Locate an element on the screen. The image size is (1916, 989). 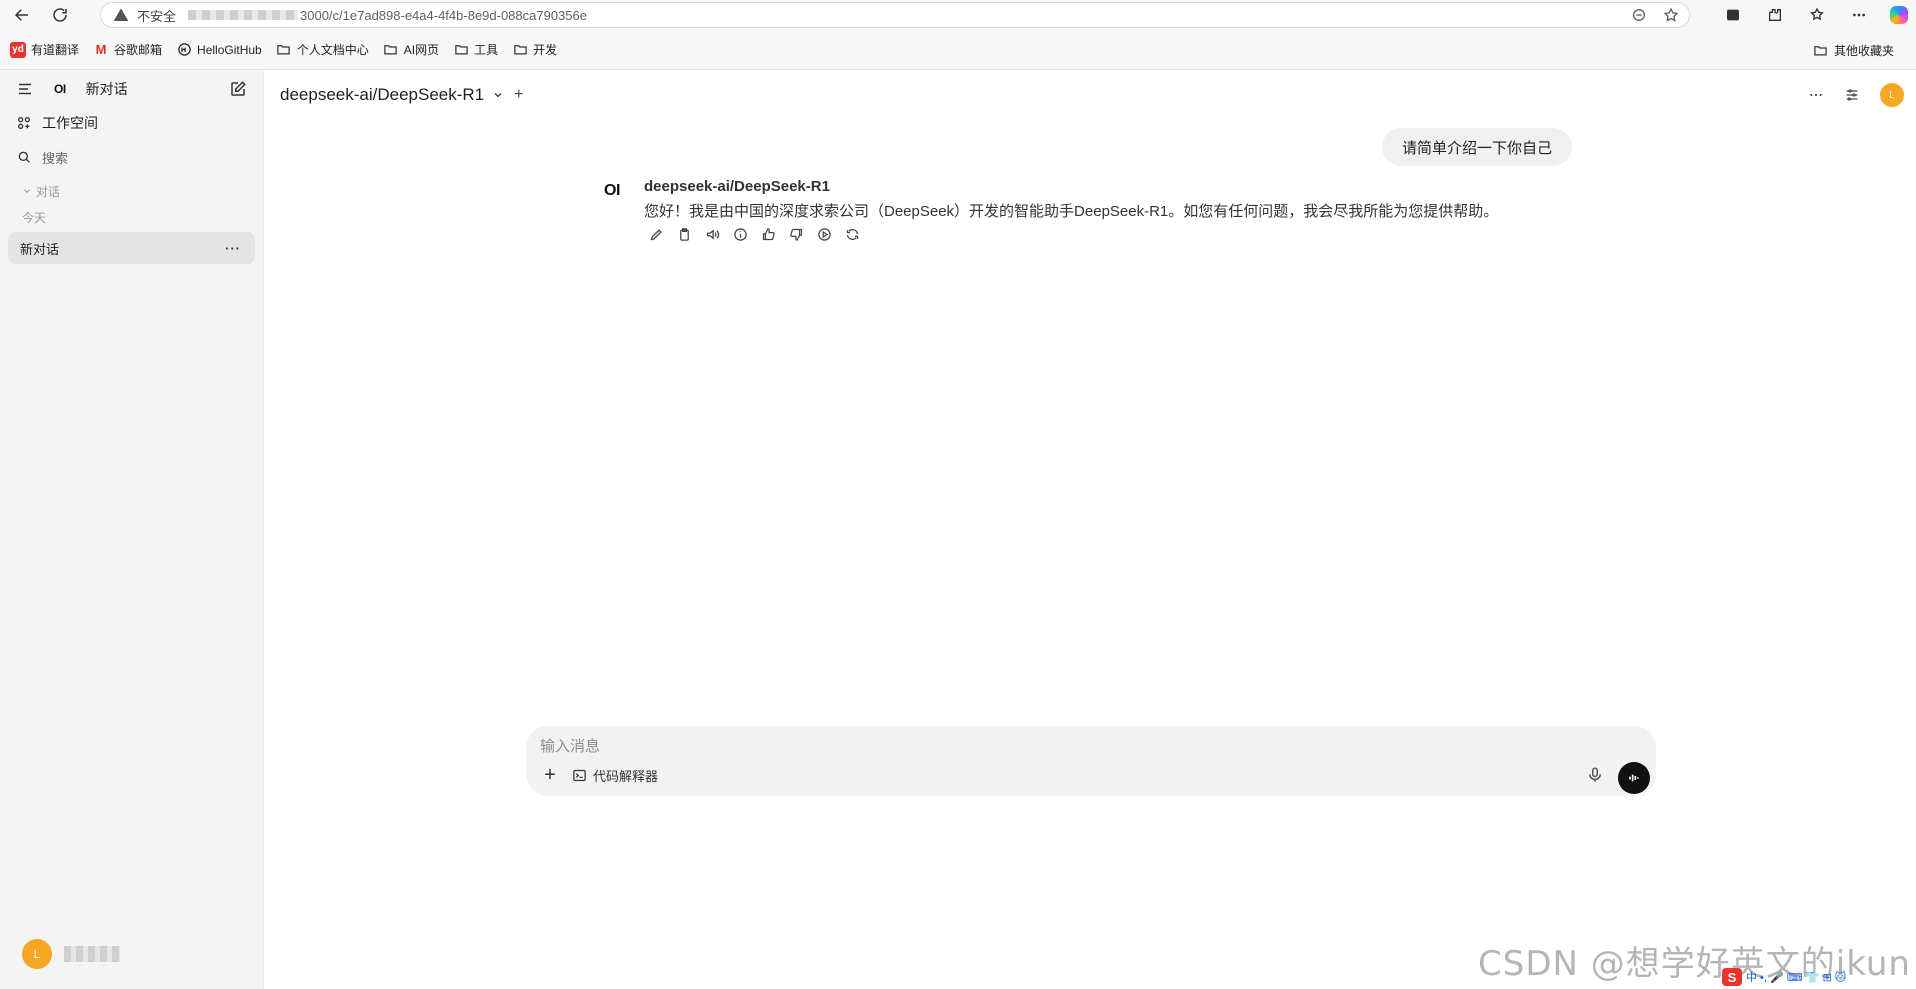
search-label: 搜索 is located at coordinates (55, 158).